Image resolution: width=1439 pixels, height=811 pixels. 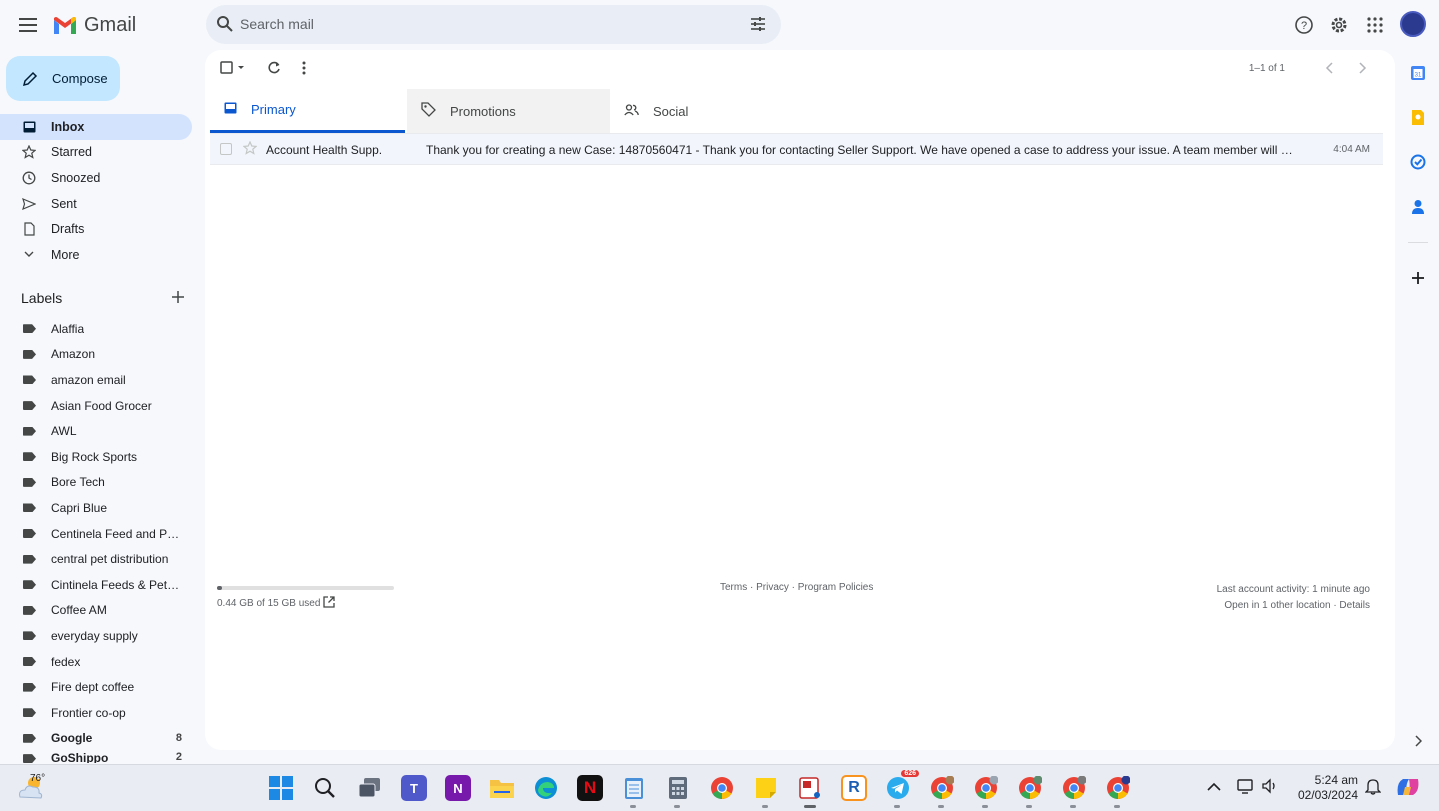 I want to click on chevron-up-icon, so click(x=1214, y=788).